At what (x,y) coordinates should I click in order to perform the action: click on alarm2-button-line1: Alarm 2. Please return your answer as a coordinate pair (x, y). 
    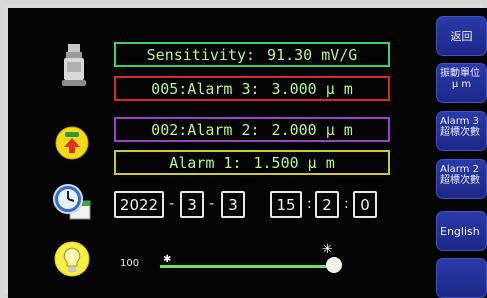
    Looking at the image, I should click on (459, 169).